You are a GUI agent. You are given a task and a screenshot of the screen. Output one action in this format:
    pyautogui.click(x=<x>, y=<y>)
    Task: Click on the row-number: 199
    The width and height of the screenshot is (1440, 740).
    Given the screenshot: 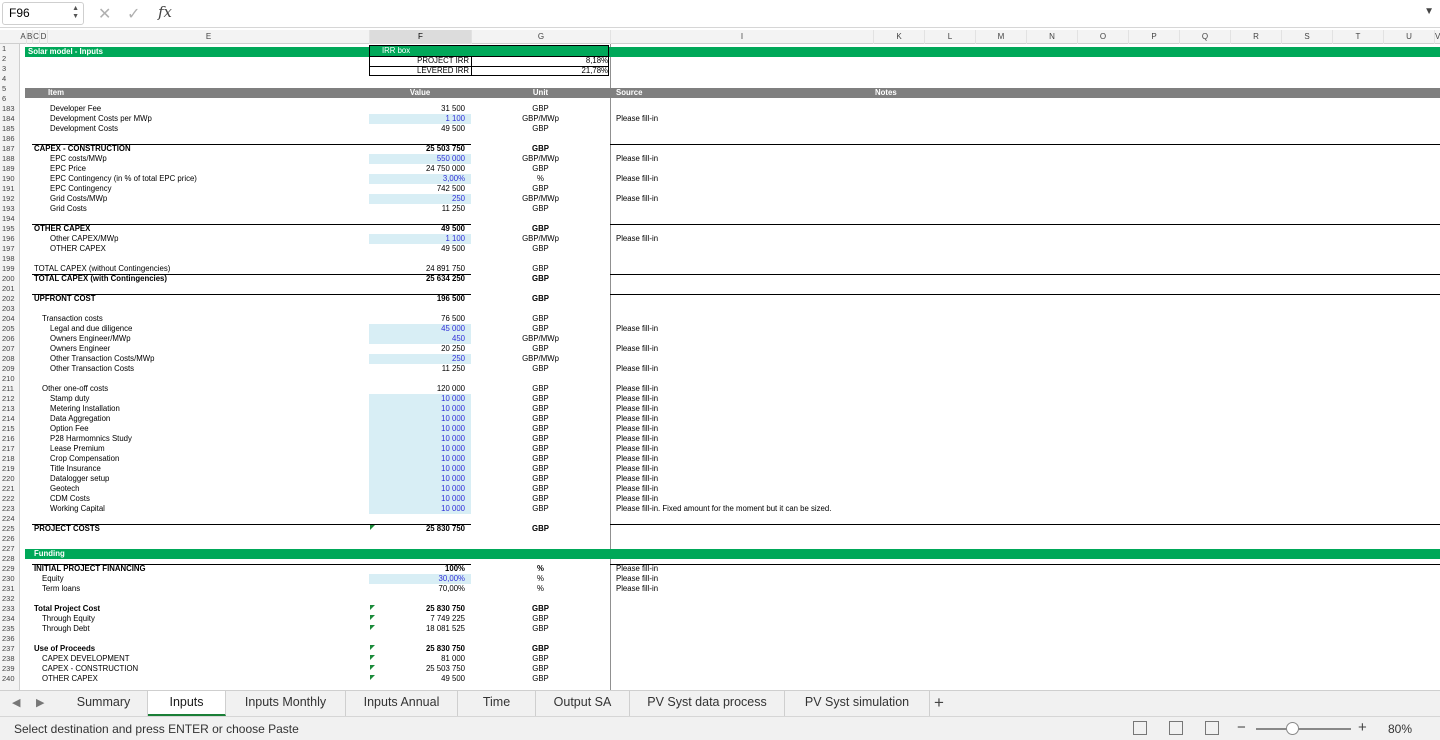 What is the action you would take?
    pyautogui.click(x=10, y=269)
    